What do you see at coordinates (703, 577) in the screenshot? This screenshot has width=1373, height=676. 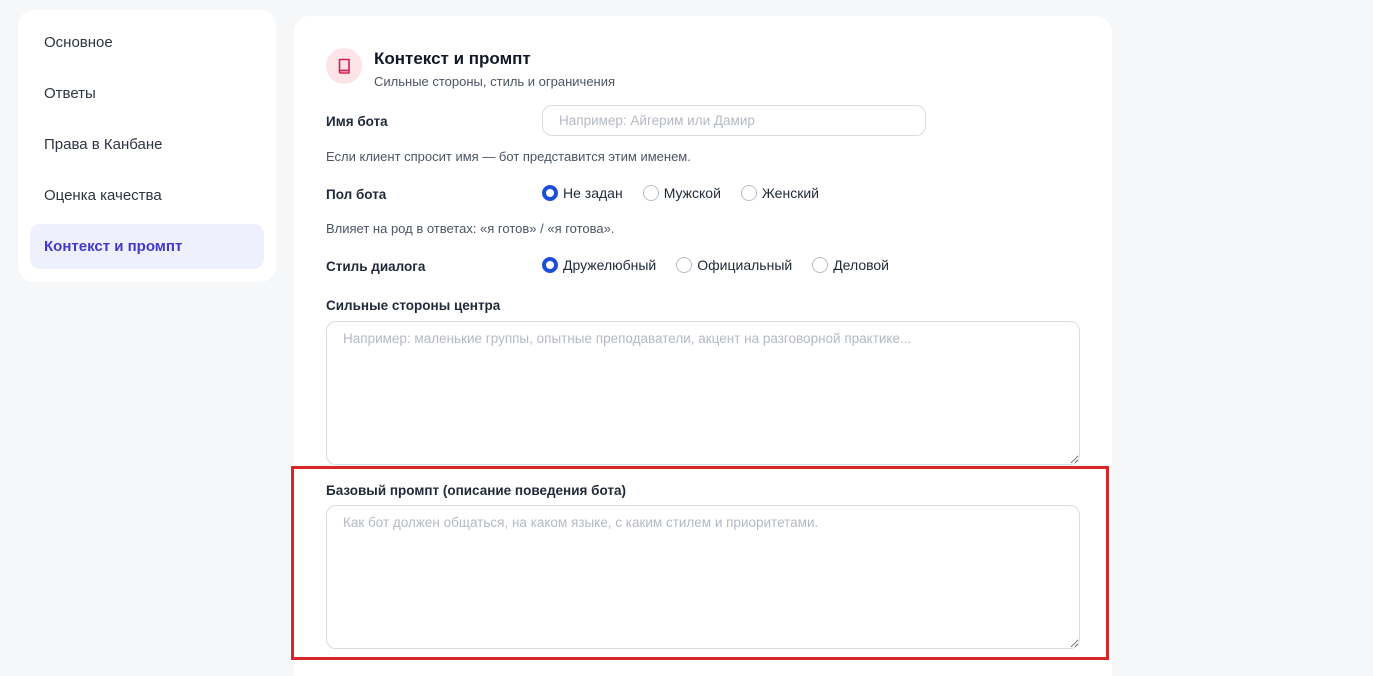 I see `base-prompt-textarea` at bounding box center [703, 577].